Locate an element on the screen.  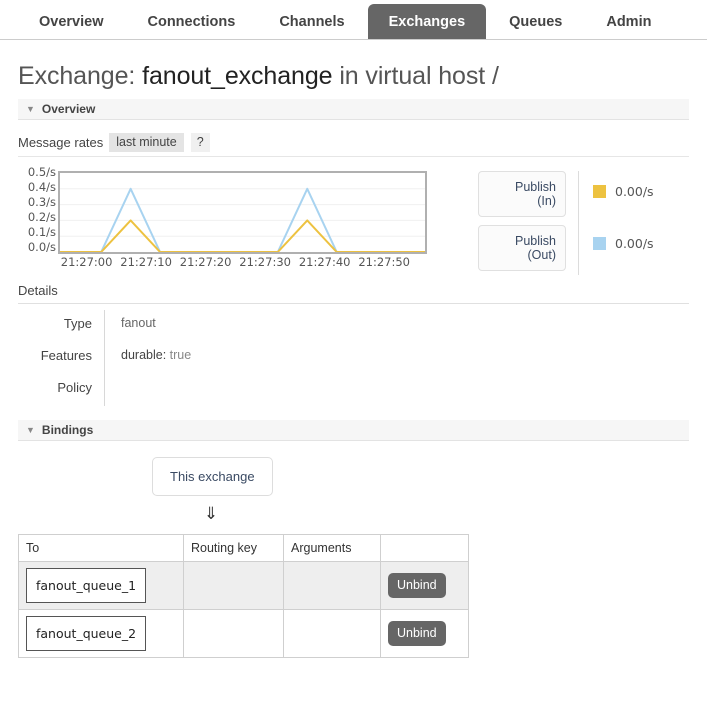
series-button-publish-out: Publish (Out) is located at coordinates (522, 248).